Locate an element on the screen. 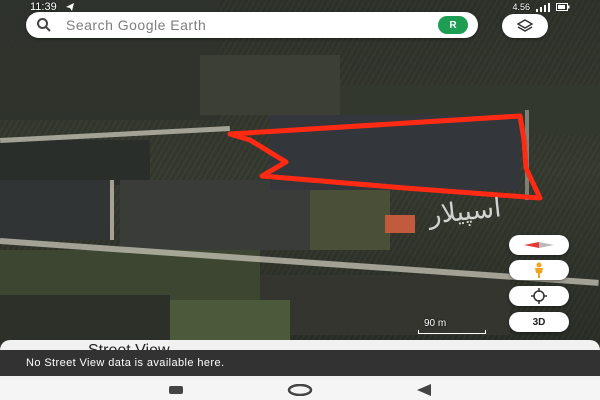 Image resolution: width=600 pixels, height=400 pixels. search-icon is located at coordinates (44, 25).